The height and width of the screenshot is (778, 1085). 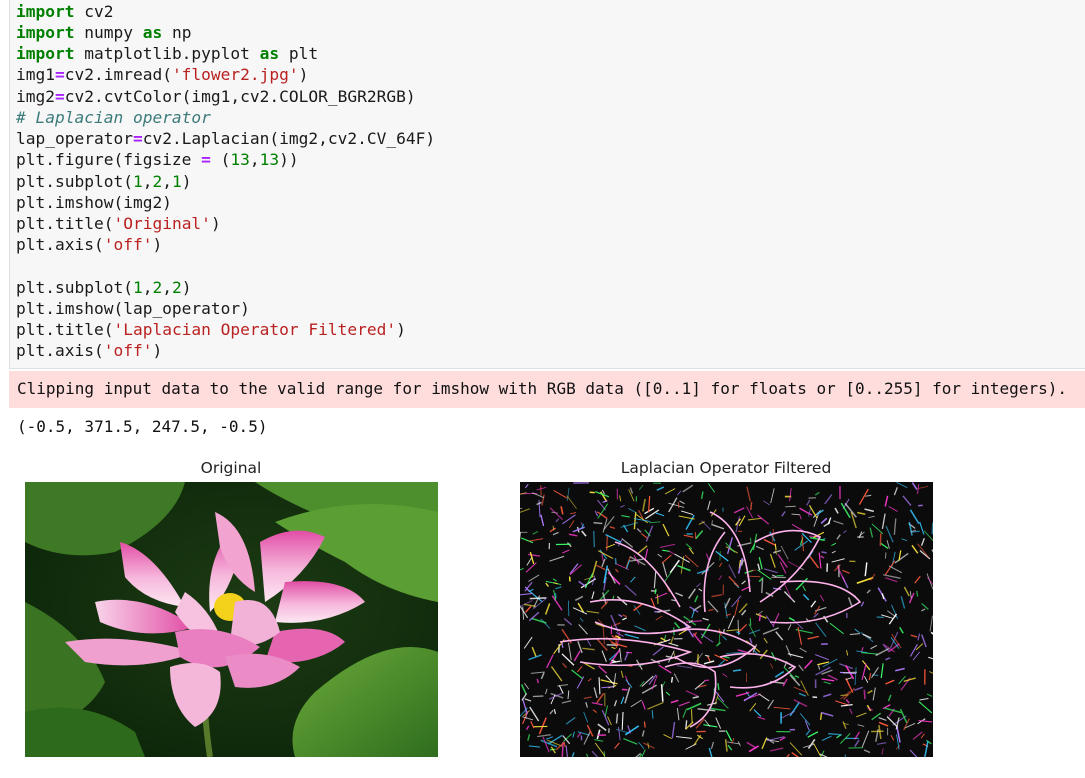 What do you see at coordinates (104, 287) in the screenshot?
I see `code-line: plt.subplot(1,2,2)` at bounding box center [104, 287].